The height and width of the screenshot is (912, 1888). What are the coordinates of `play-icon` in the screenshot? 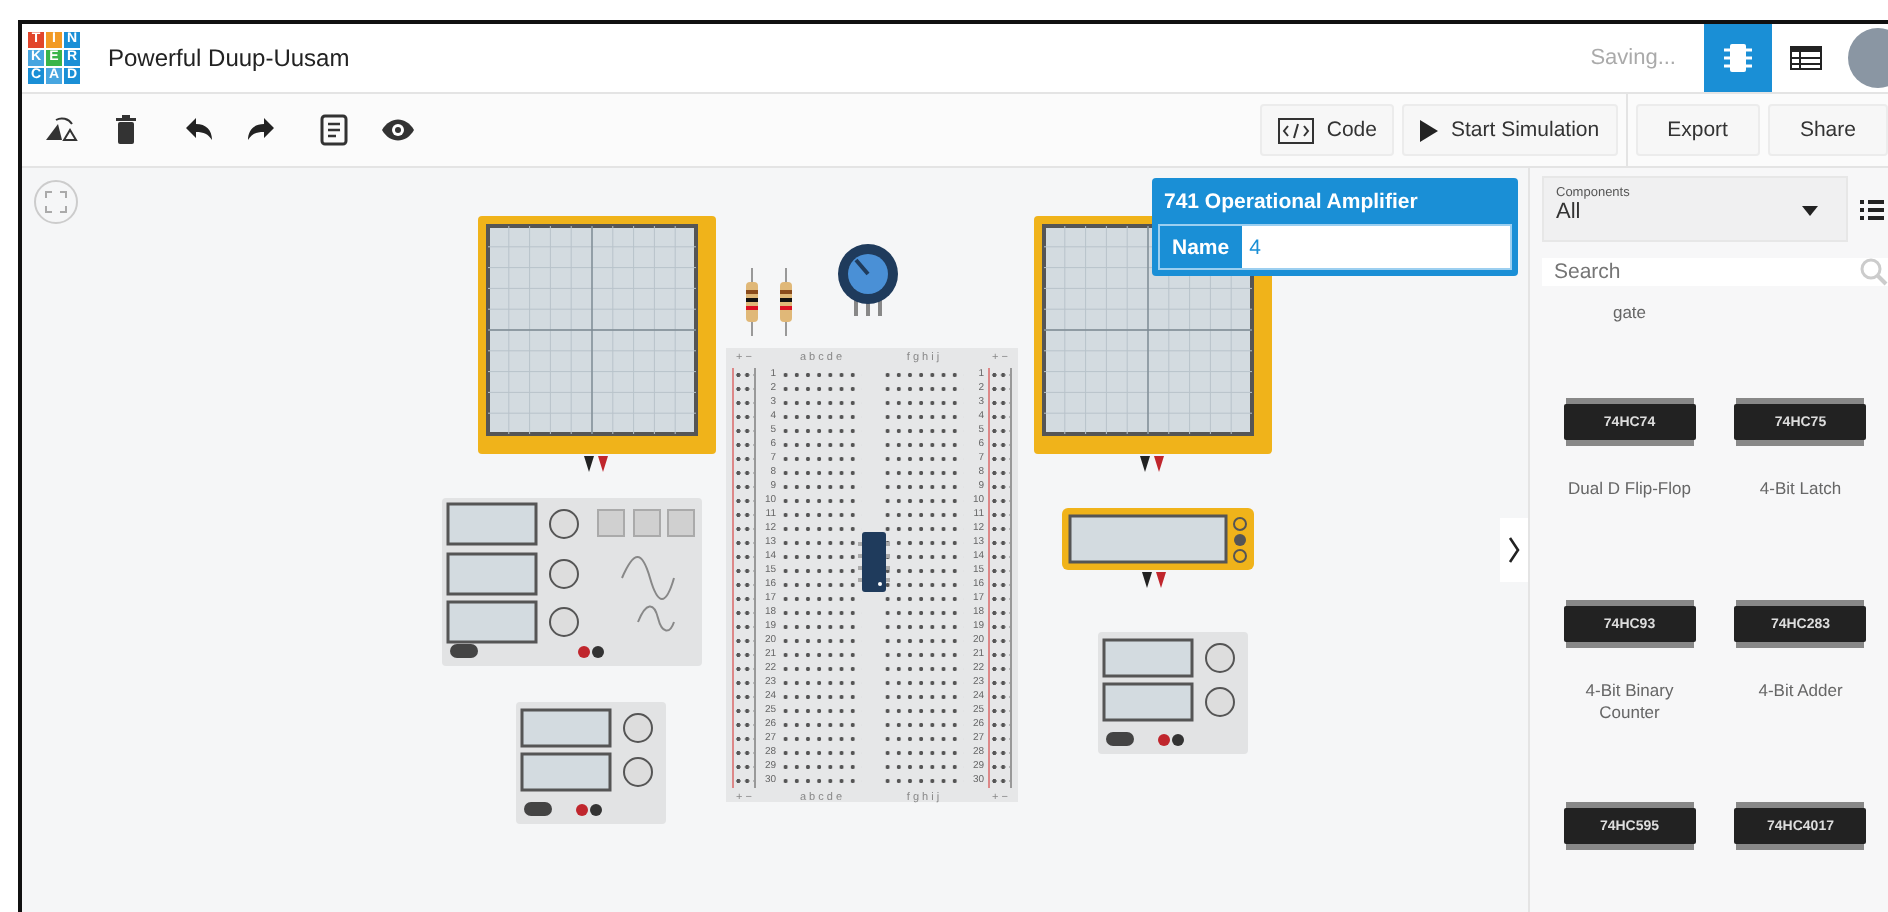 It's located at (1429, 130).